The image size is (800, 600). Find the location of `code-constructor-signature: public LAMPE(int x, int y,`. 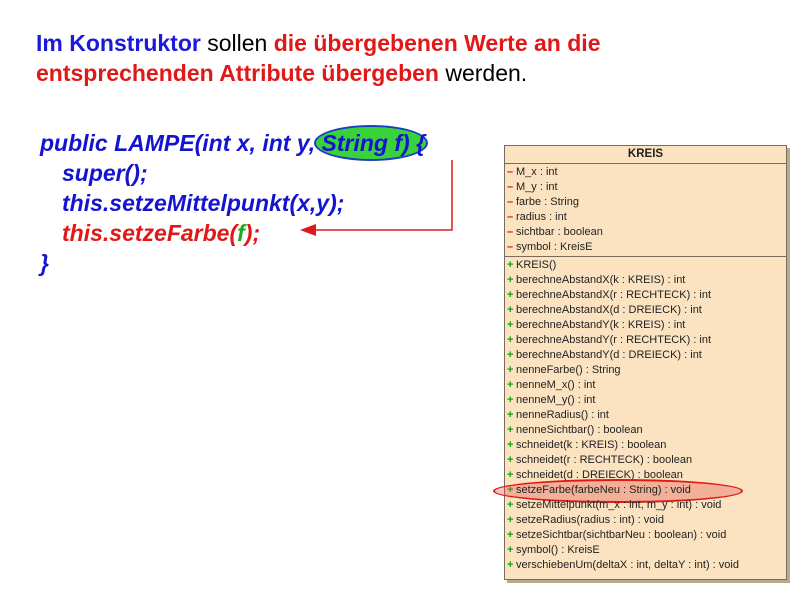

code-constructor-signature: public LAMPE(int x, int y, is located at coordinates (181, 143).